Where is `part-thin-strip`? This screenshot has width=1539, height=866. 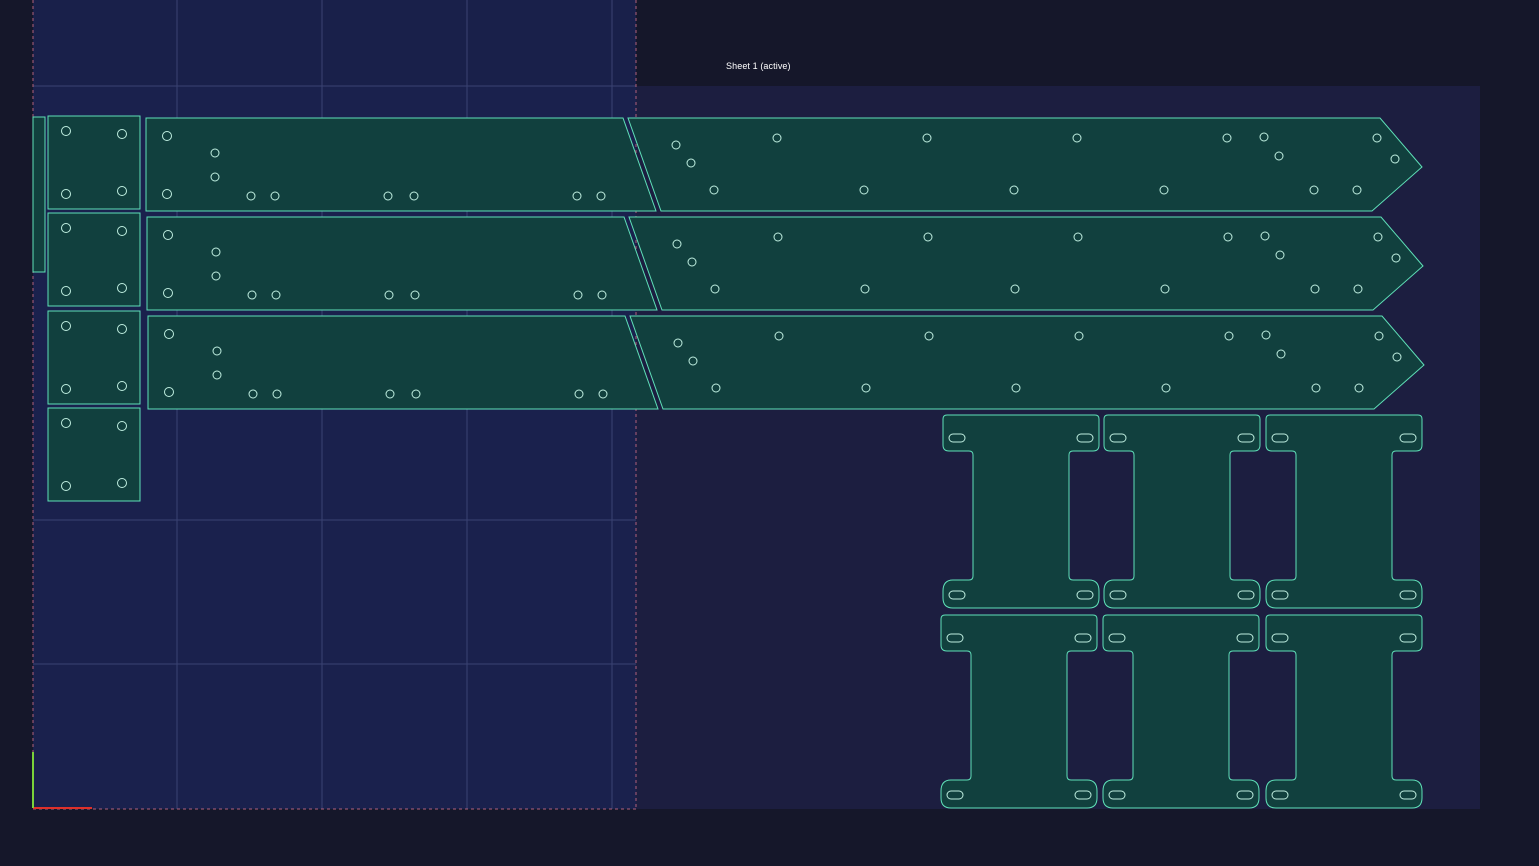
part-thin-strip is located at coordinates (39, 194).